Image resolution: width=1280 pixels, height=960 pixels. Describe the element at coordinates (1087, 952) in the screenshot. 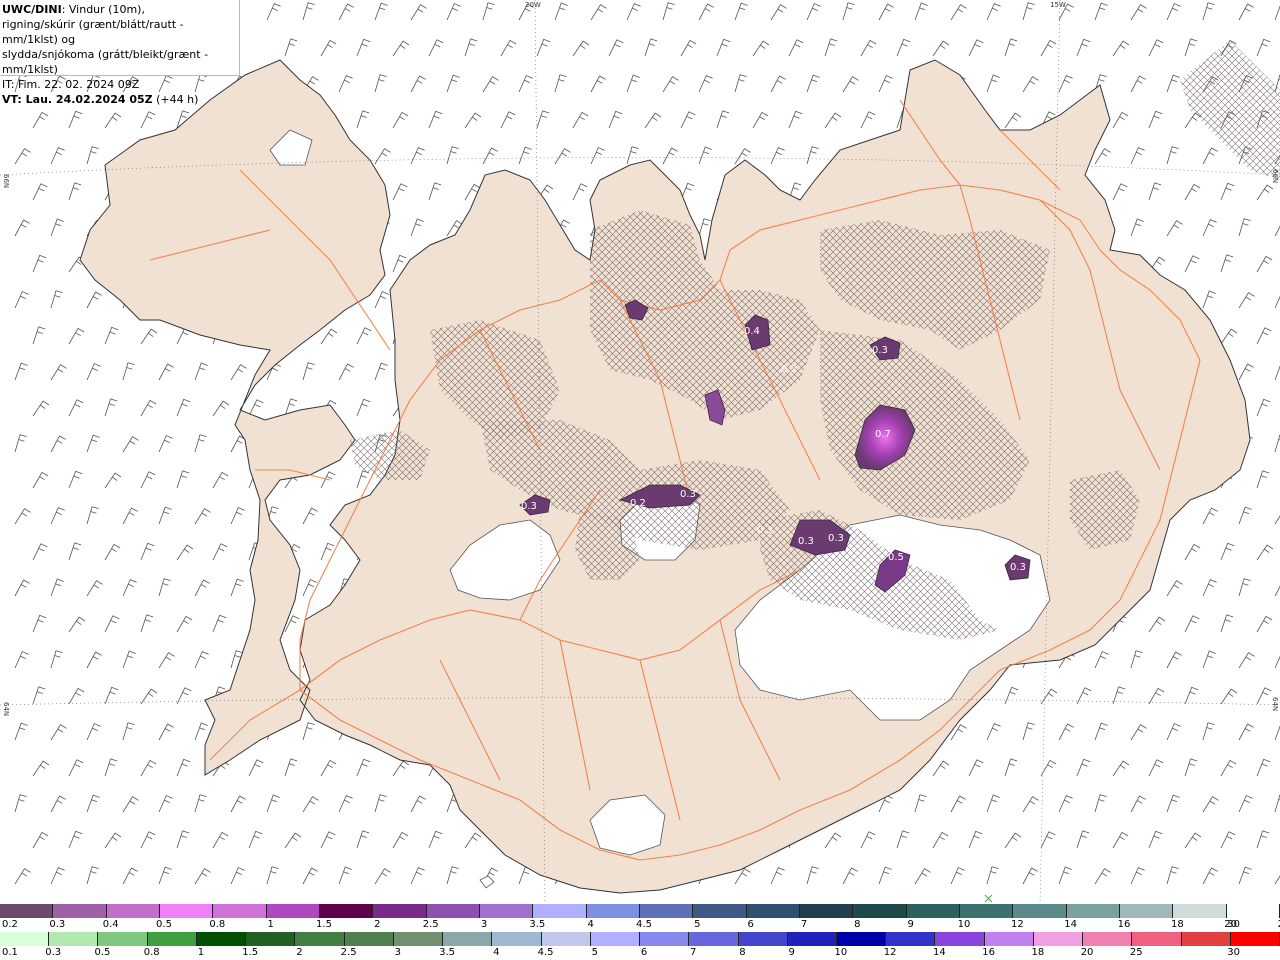

I see `legend-label: 20` at that location.